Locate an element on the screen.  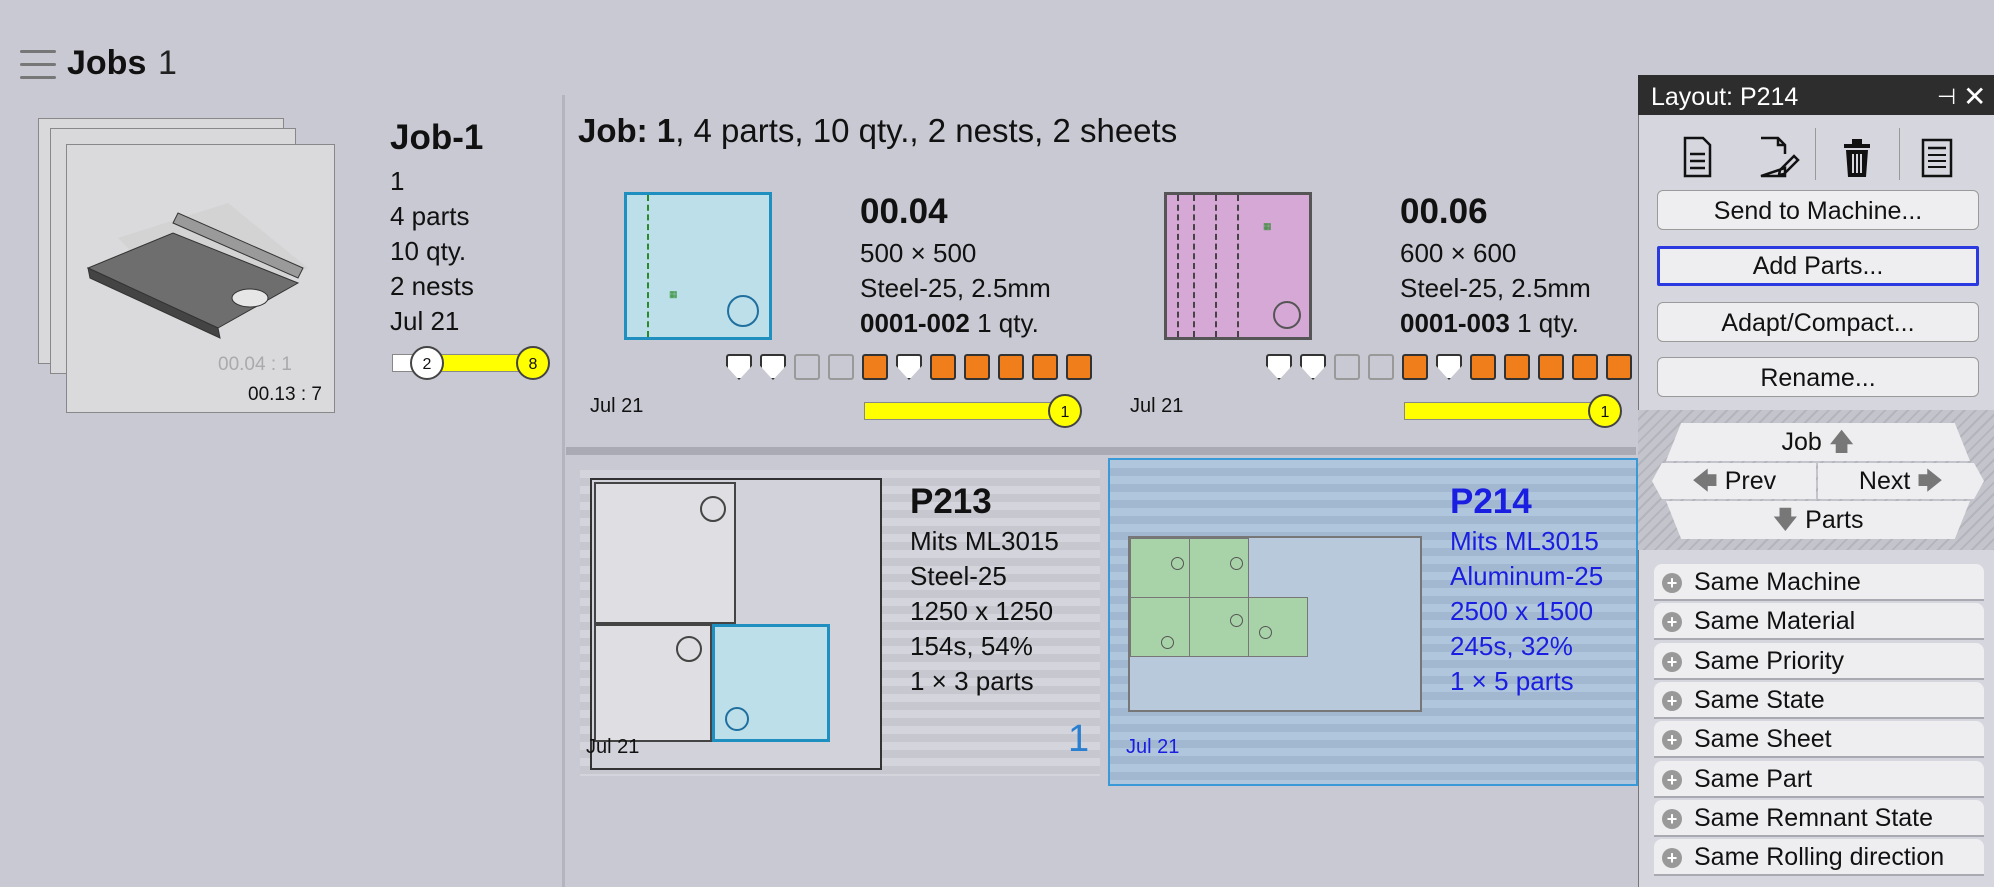
nest-name: P213 is located at coordinates (951, 501).